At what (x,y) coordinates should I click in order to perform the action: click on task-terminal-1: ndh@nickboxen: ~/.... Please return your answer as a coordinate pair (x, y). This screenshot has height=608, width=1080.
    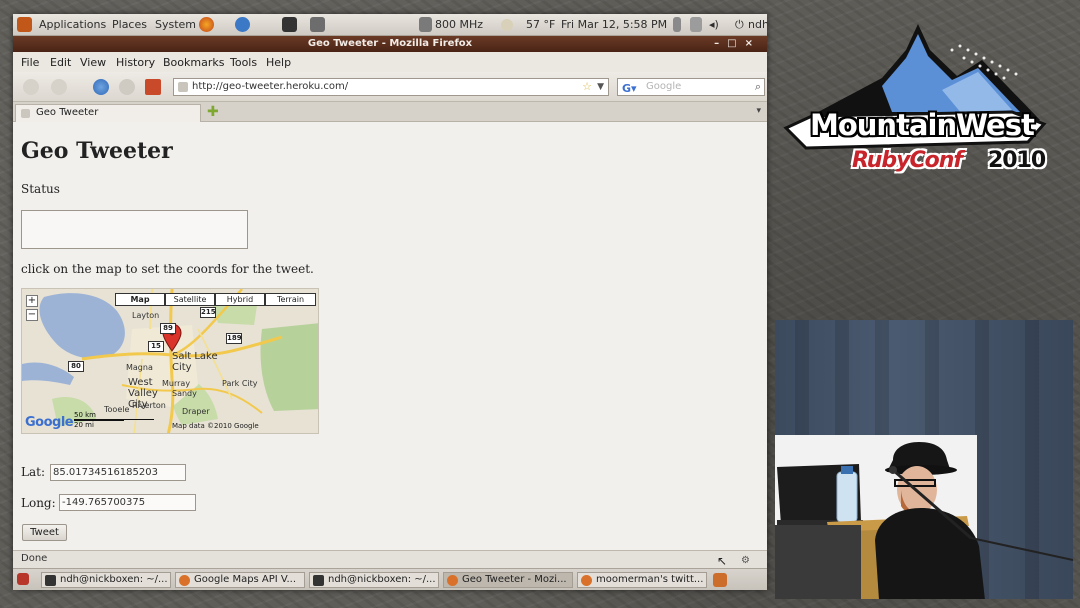
    Looking at the image, I should click on (106, 580).